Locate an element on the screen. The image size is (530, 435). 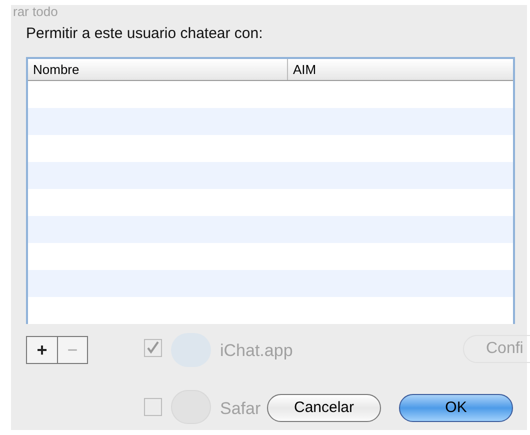
column-header: Nombre is located at coordinates (158, 69).